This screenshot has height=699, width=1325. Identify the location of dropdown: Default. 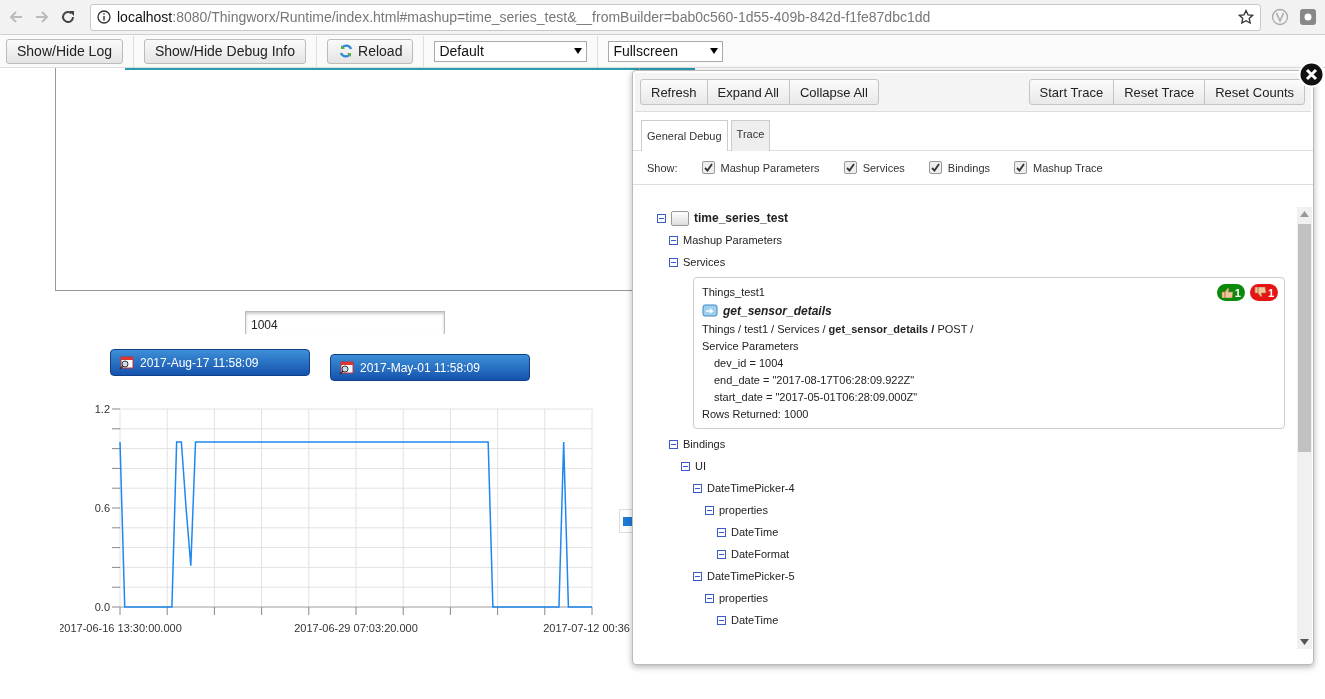
(511, 51).